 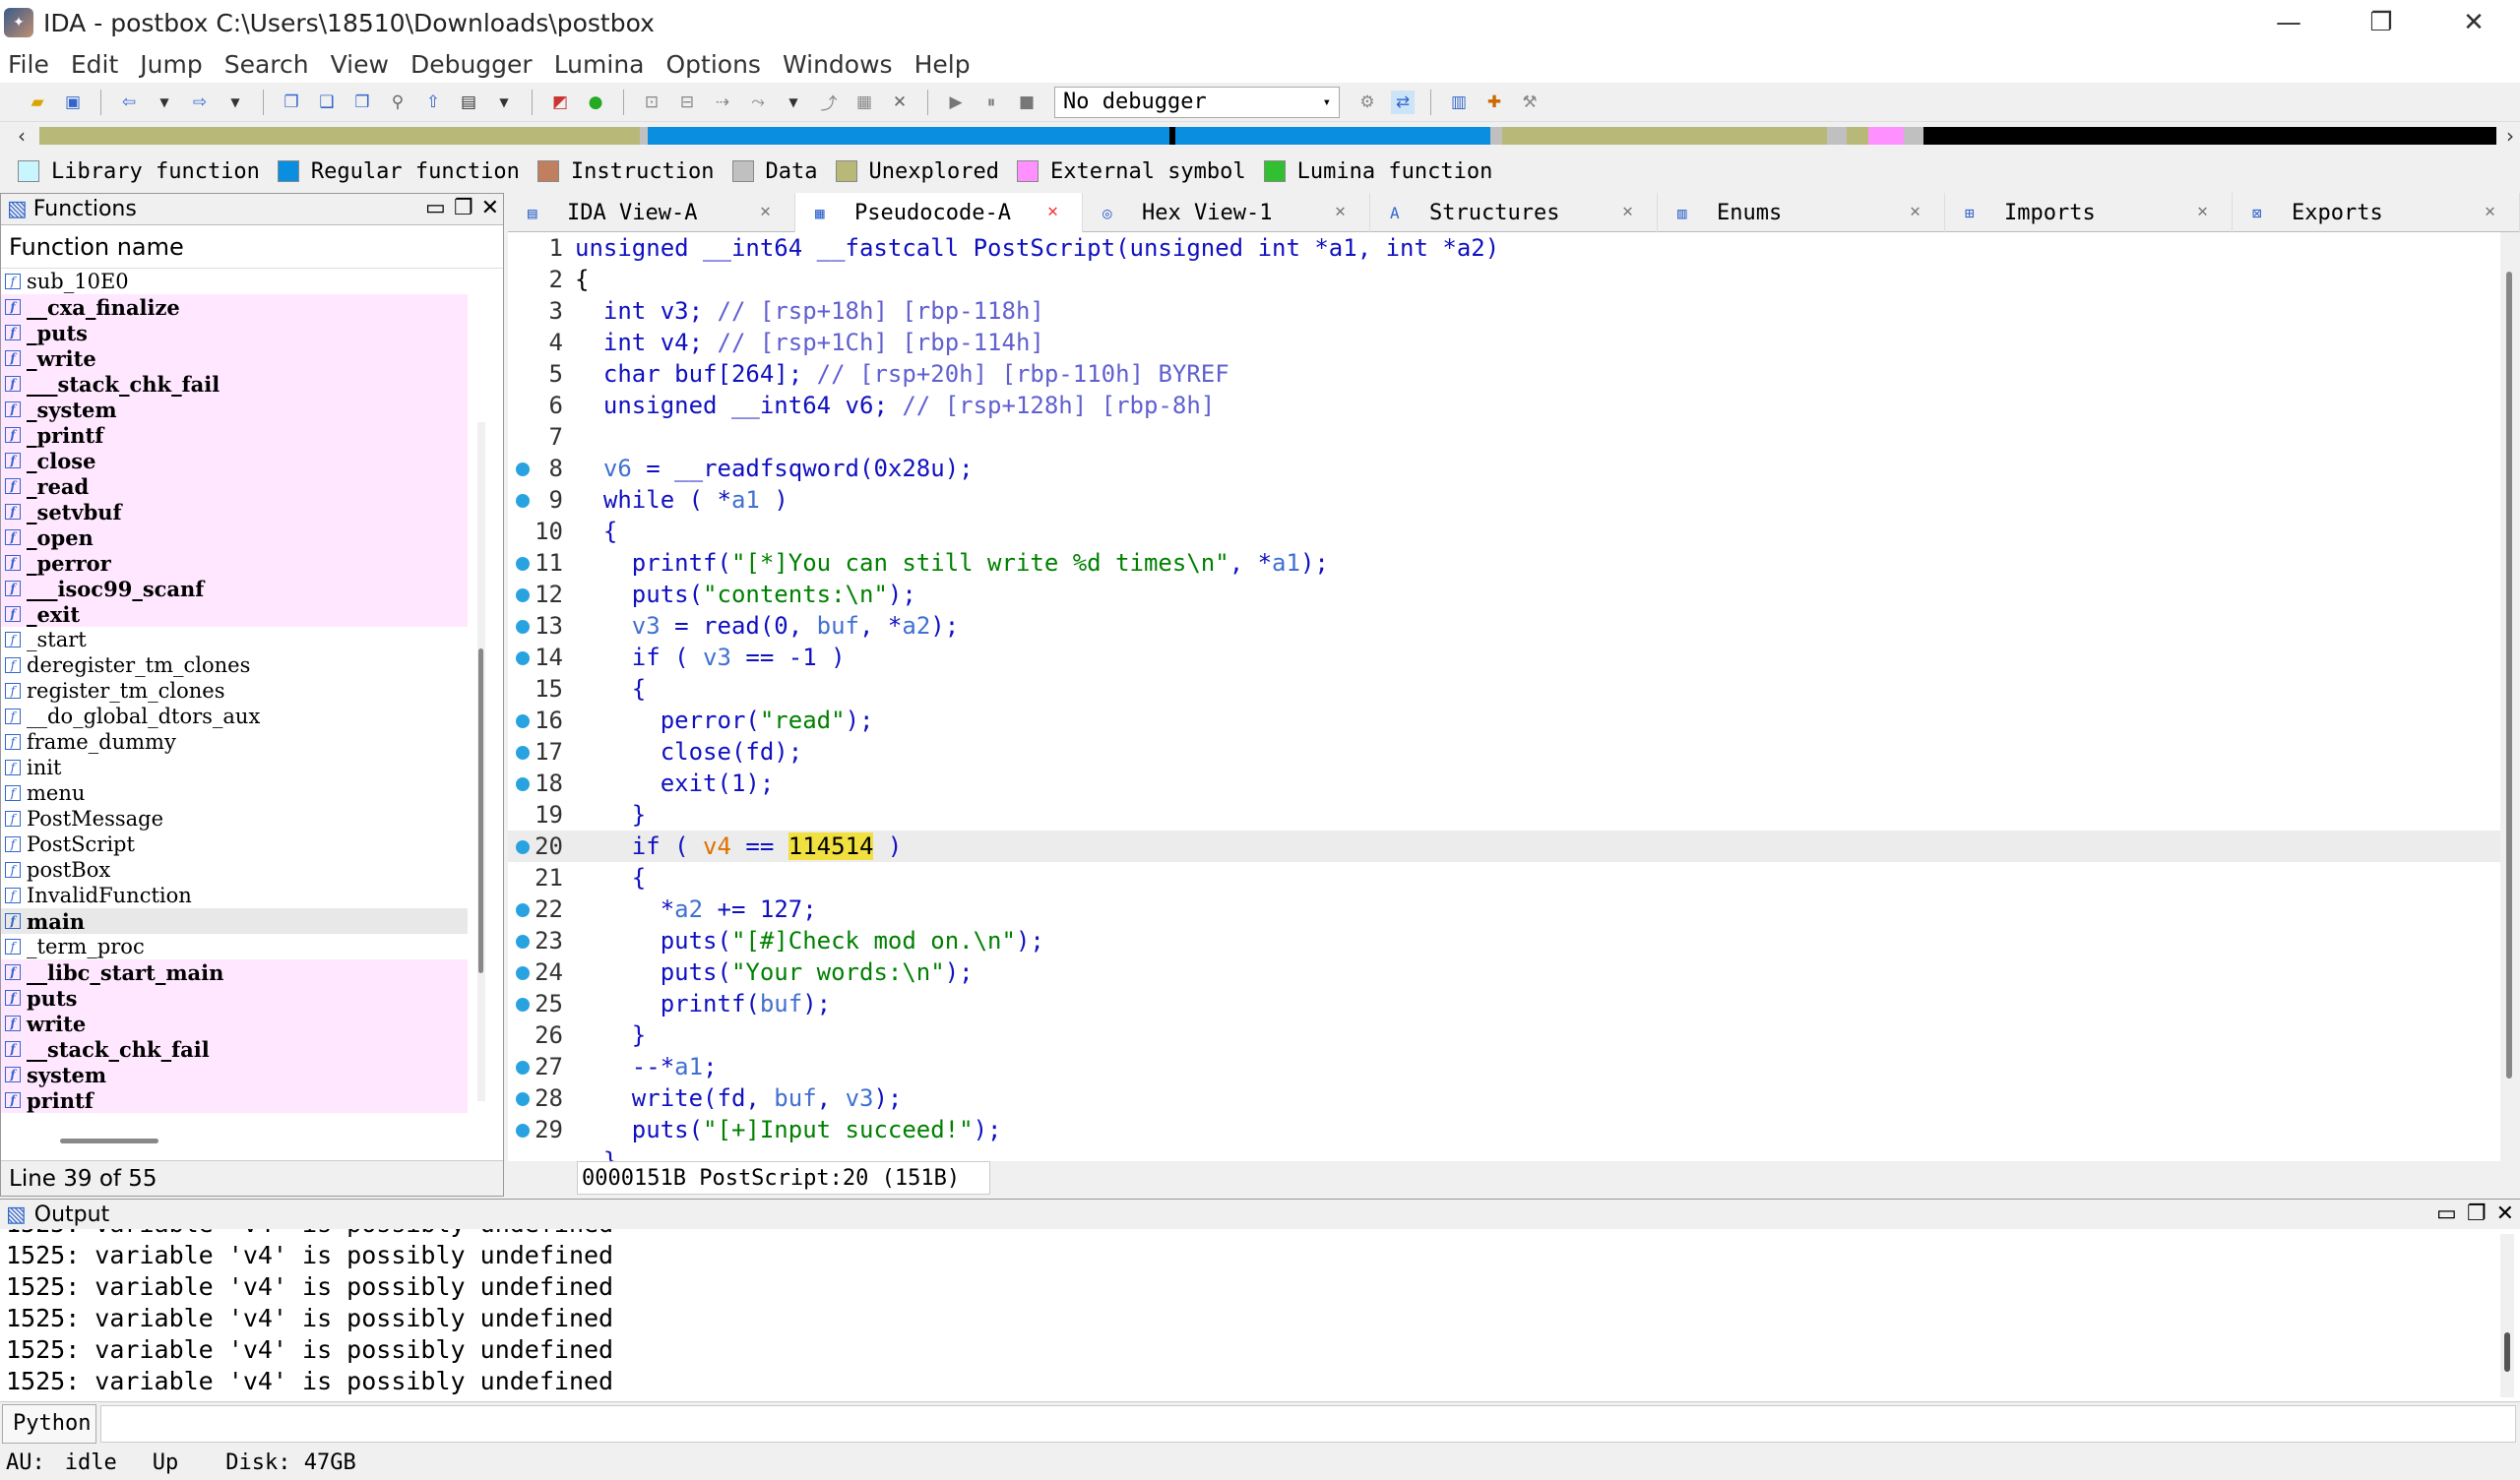 What do you see at coordinates (939, 213) in the screenshot?
I see `tab-pseudocode-a: ▦ Pseudocode-A ✕` at bounding box center [939, 213].